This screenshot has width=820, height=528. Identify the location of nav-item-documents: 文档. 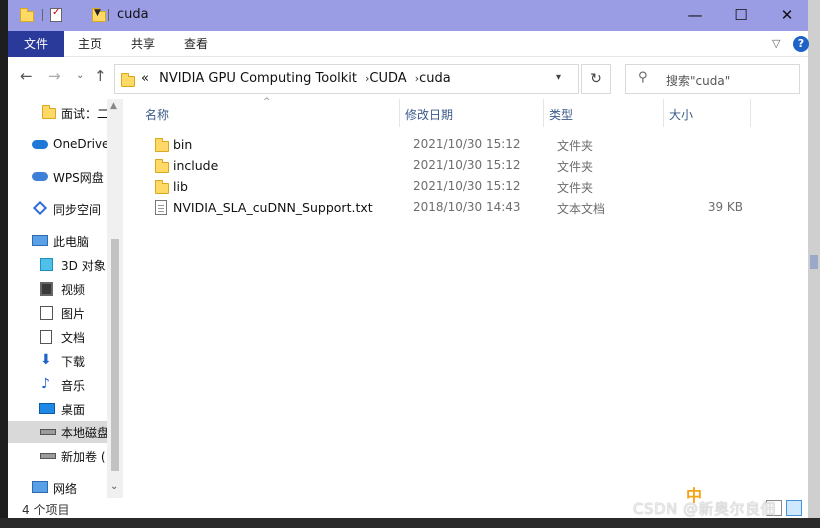
(58, 337).